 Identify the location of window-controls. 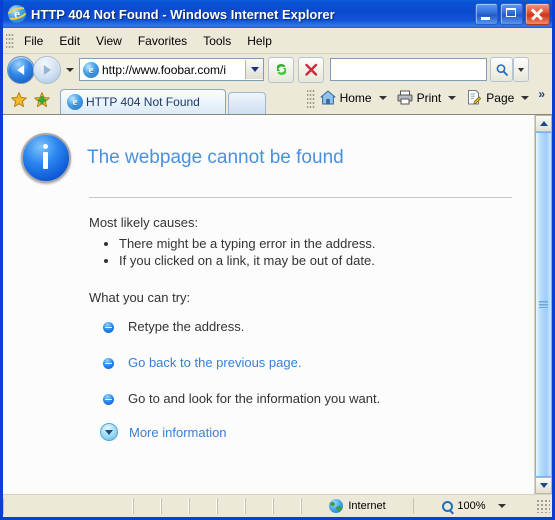
(512, 14).